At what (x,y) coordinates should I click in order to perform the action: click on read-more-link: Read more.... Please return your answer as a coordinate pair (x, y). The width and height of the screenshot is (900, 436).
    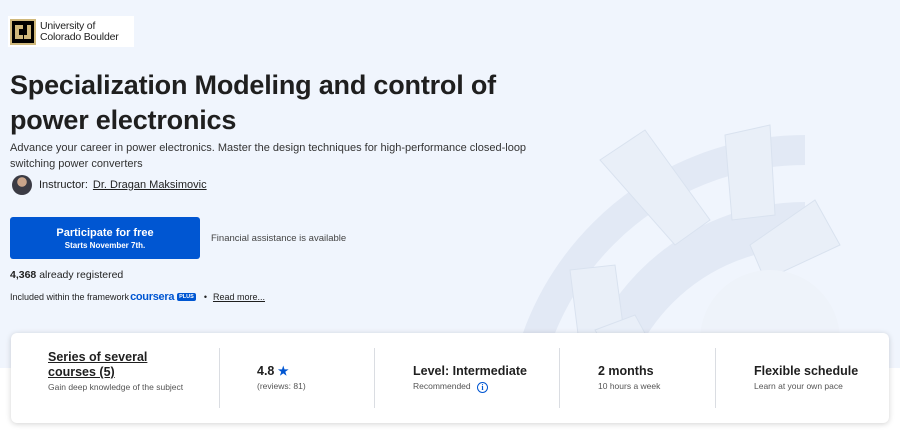
    Looking at the image, I should click on (239, 297).